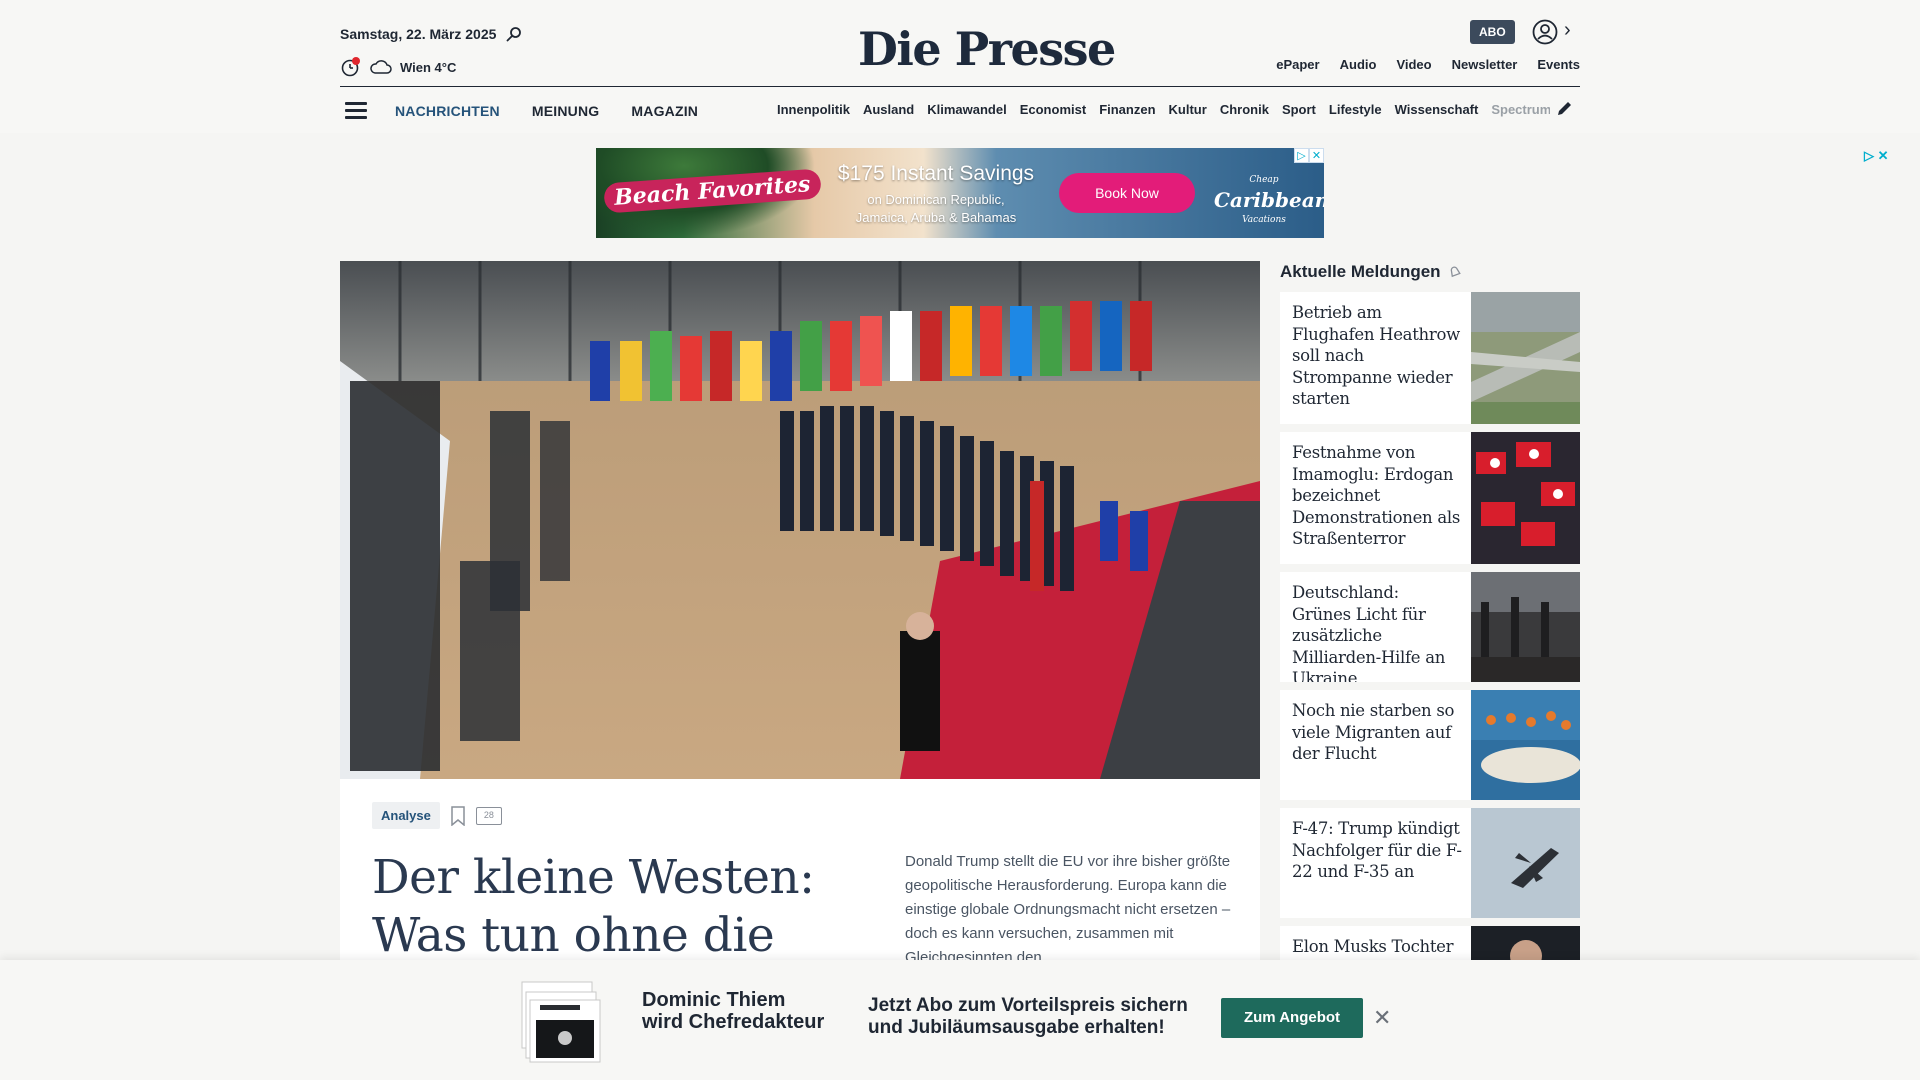 This screenshot has width=1920, height=1080. I want to click on promo-text-line-1: Jetzt Abo zum Vorteilspreis sichern, so click(1028, 1005).